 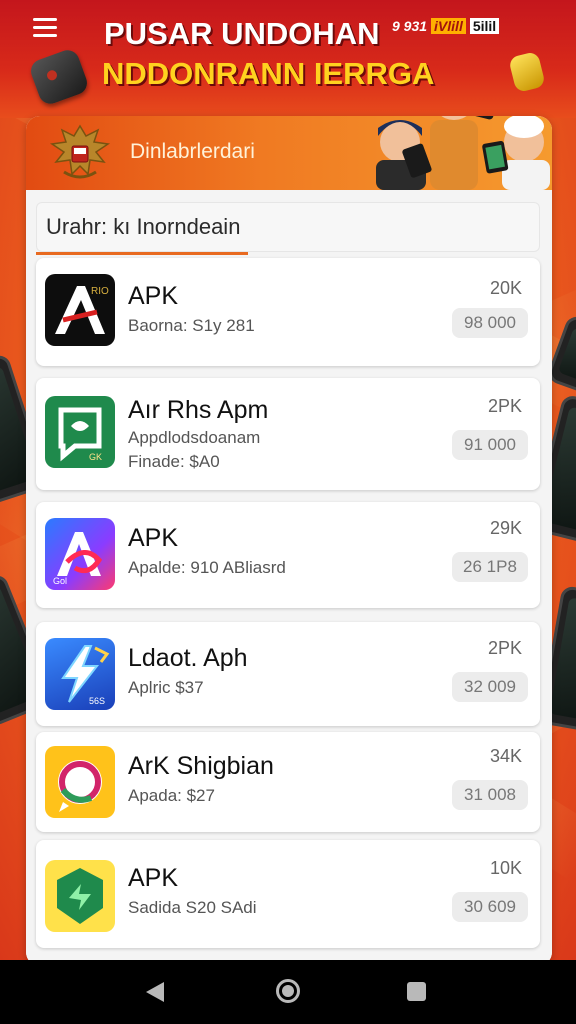 What do you see at coordinates (207, 567) in the screenshot?
I see `app-subtitle: Apalde: 910 ABliasrd` at bounding box center [207, 567].